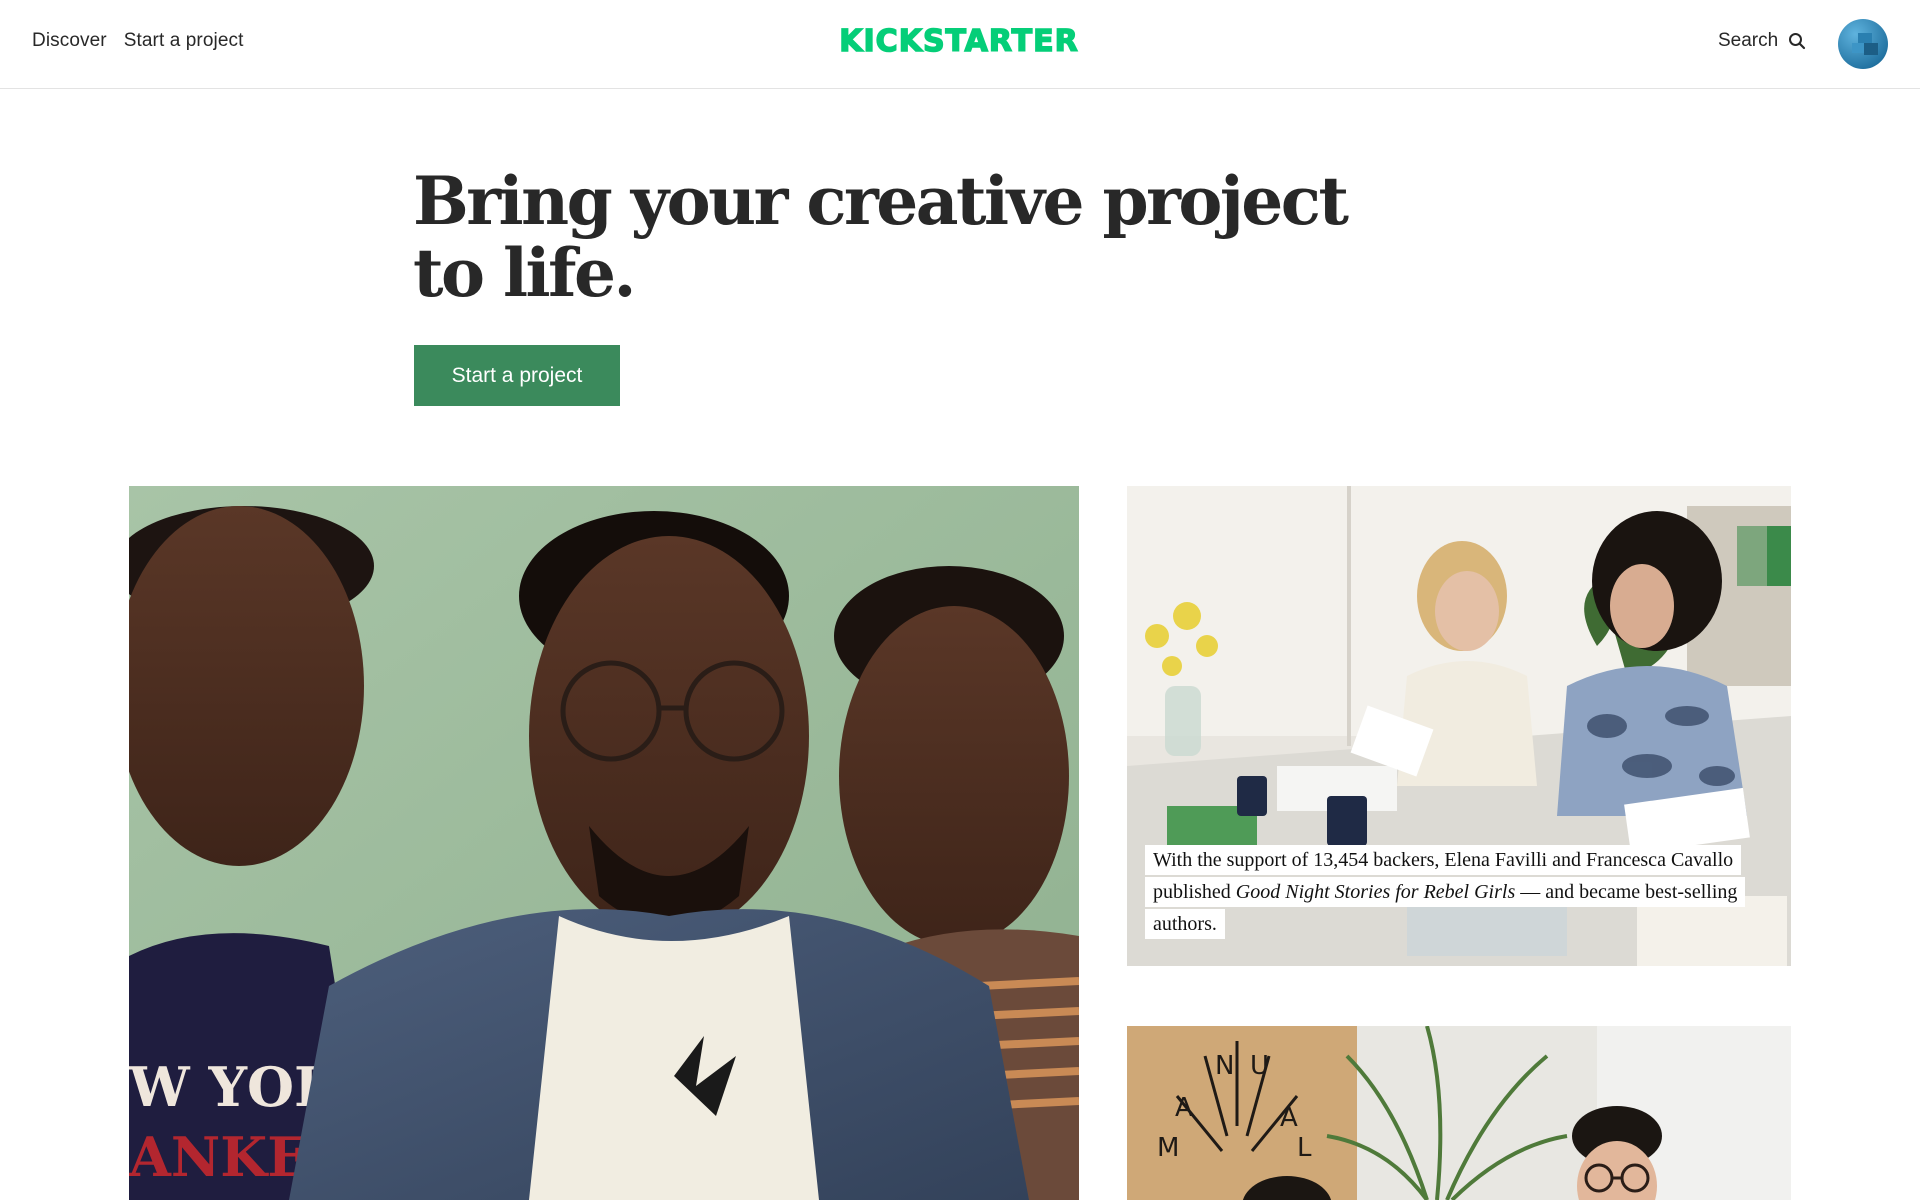 The width and height of the screenshot is (1920, 1200). What do you see at coordinates (1748, 40) in the screenshot?
I see `search-label: Search` at bounding box center [1748, 40].